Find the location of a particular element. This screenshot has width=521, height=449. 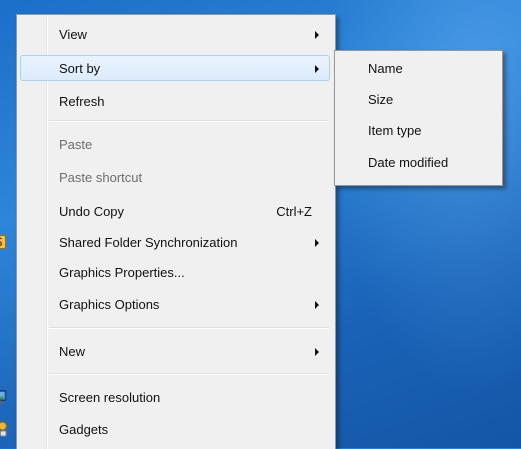

menu-item-label: Screen resolution is located at coordinates (110, 397).